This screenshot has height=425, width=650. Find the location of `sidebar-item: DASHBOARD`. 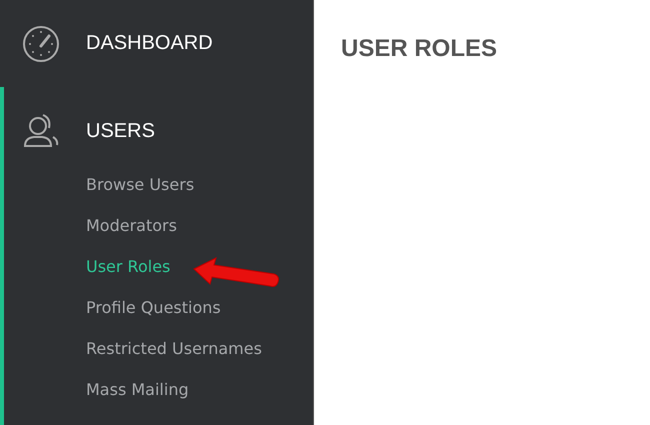

sidebar-item: DASHBOARD is located at coordinates (158, 43).